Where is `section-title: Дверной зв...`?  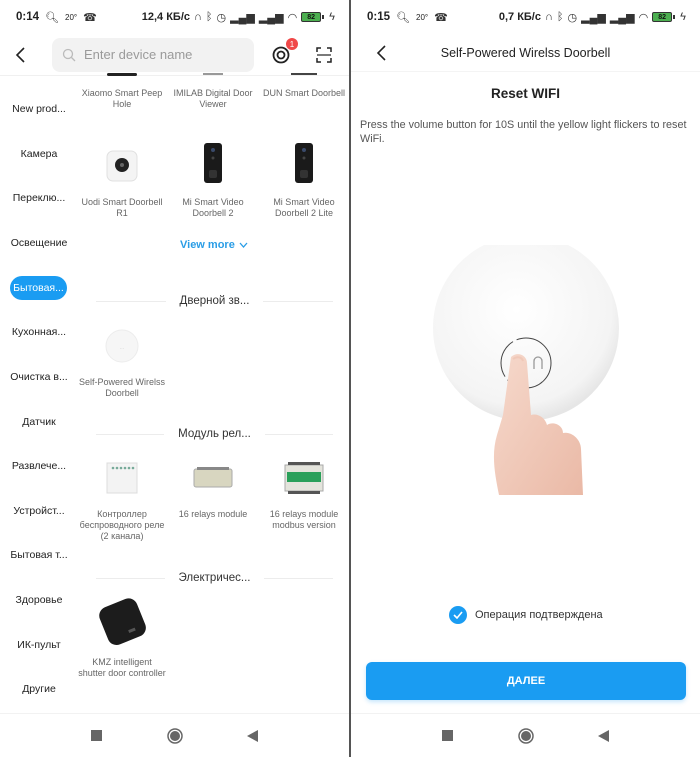 section-title: Дверной зв... is located at coordinates (214, 301).